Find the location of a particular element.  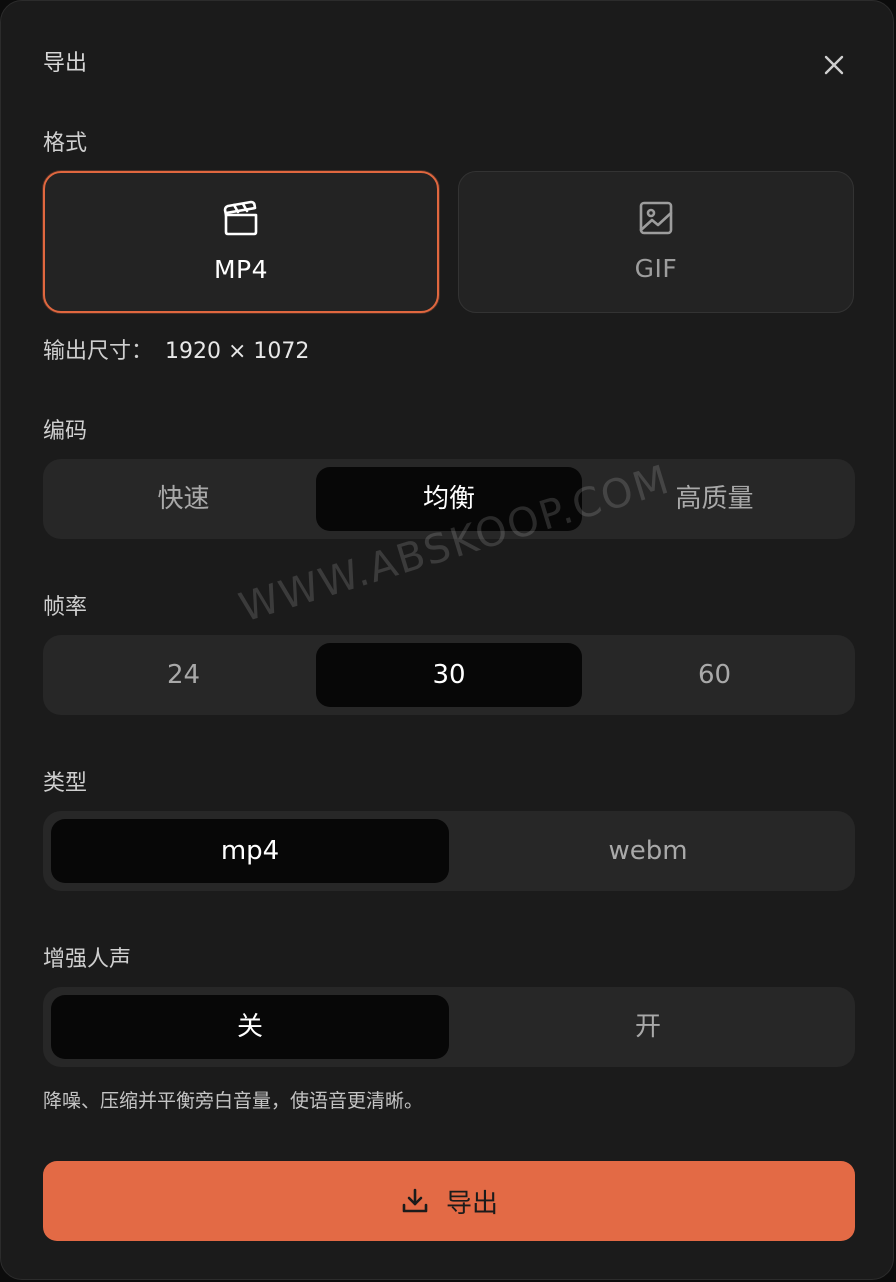

image-icon is located at coordinates (656, 218).